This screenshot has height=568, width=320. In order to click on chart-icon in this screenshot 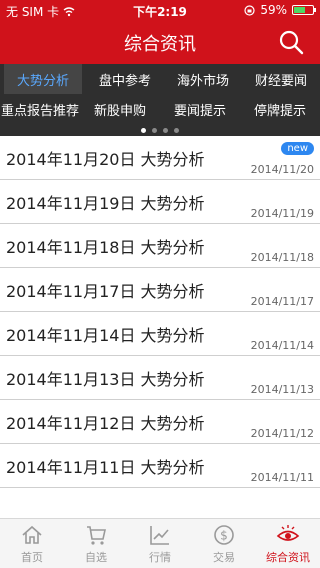, I will do `click(159, 535)`.